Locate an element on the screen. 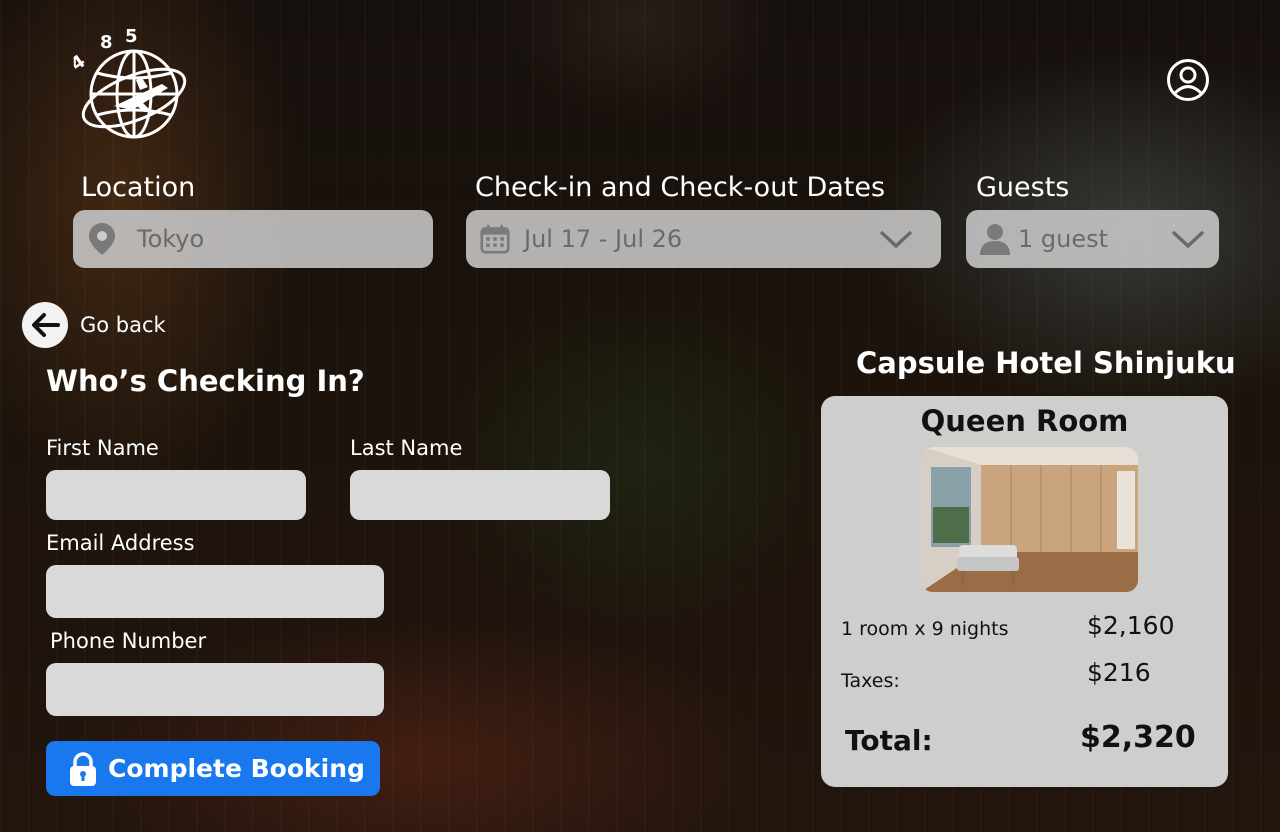 The width and height of the screenshot is (1280, 832). guests-field: 1 guest is located at coordinates (1092, 239).